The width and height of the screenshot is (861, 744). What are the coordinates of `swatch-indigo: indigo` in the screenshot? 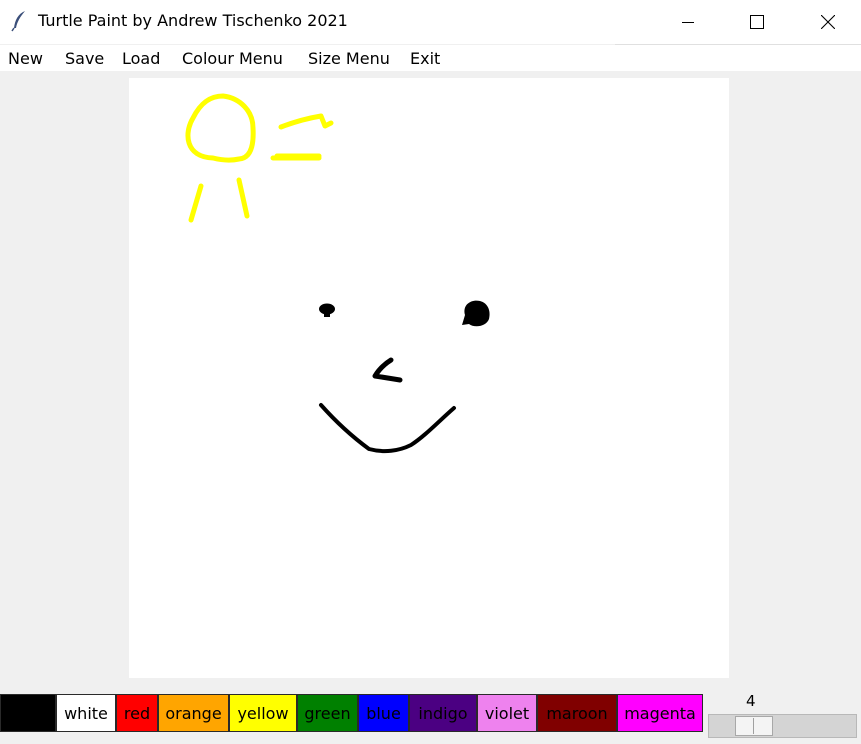 It's located at (443, 713).